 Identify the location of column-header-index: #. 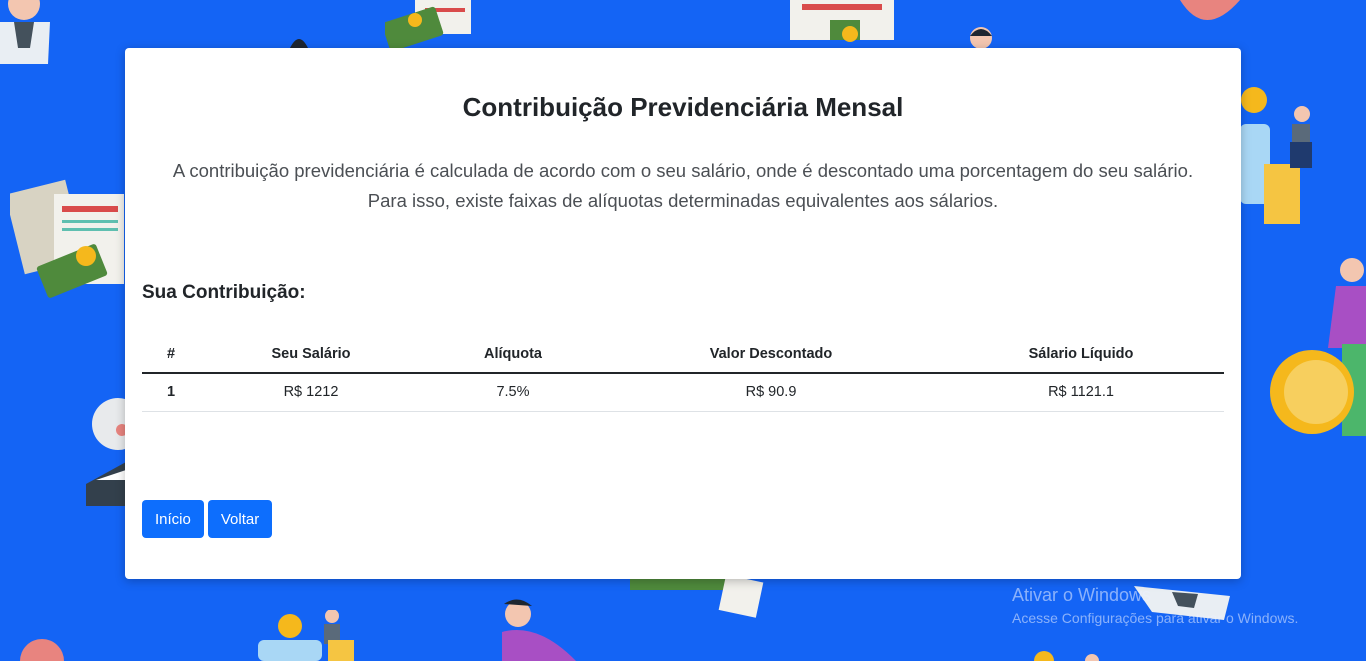
(171, 354).